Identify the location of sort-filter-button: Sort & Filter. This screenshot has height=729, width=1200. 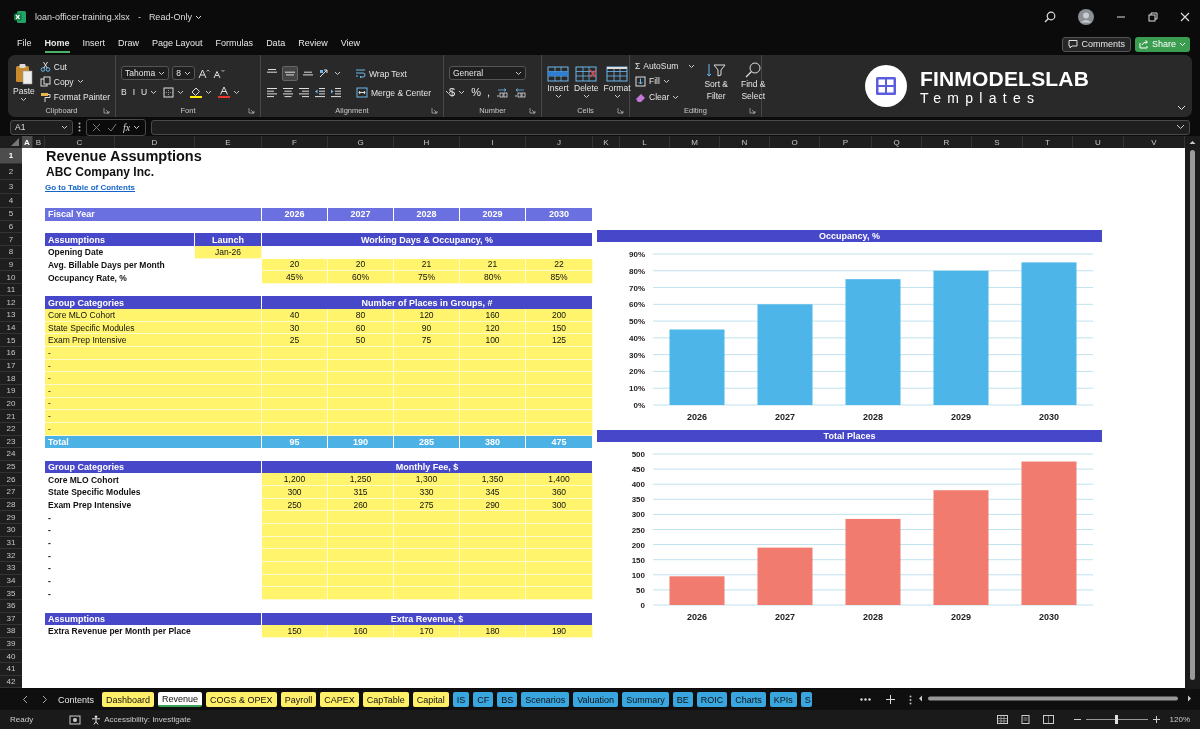
(716, 82).